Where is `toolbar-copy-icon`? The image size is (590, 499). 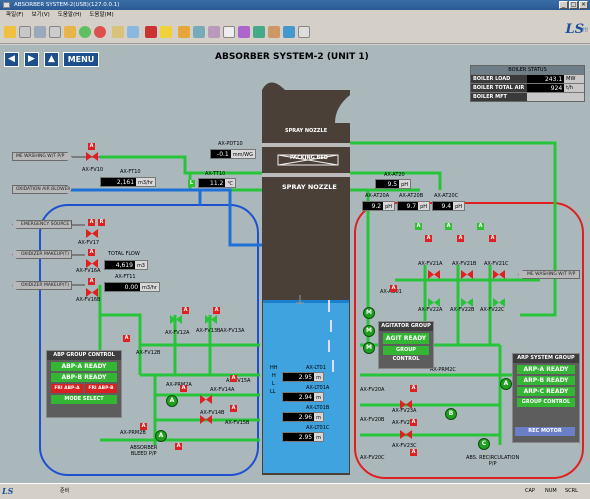
toolbar-copy-icon is located at coordinates (55, 32).